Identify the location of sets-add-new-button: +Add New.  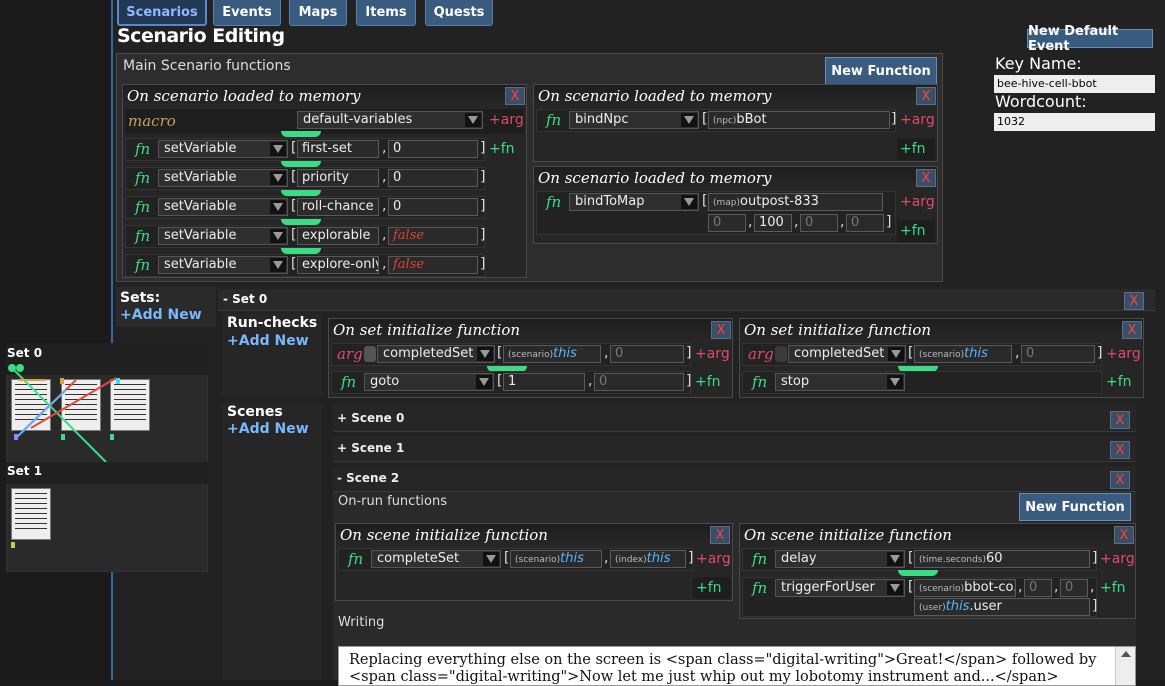
(161, 315).